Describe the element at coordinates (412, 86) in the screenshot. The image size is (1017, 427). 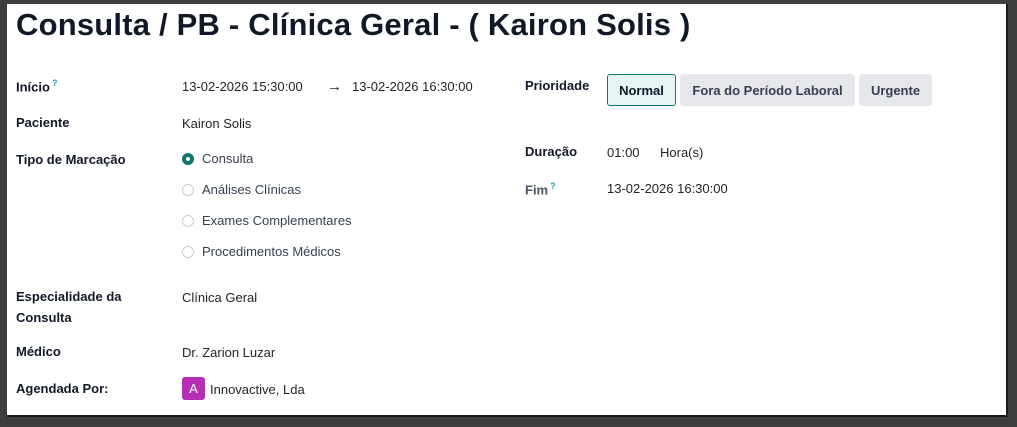
I see `inicio-end-field: 13-02-2026 16:30:00` at that location.